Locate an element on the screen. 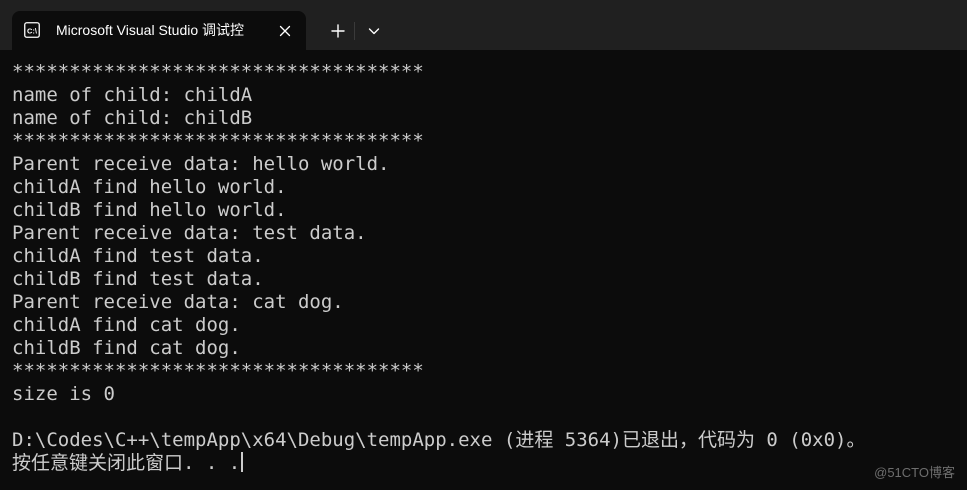  console-line: childB find hello world. is located at coordinates (149, 210).